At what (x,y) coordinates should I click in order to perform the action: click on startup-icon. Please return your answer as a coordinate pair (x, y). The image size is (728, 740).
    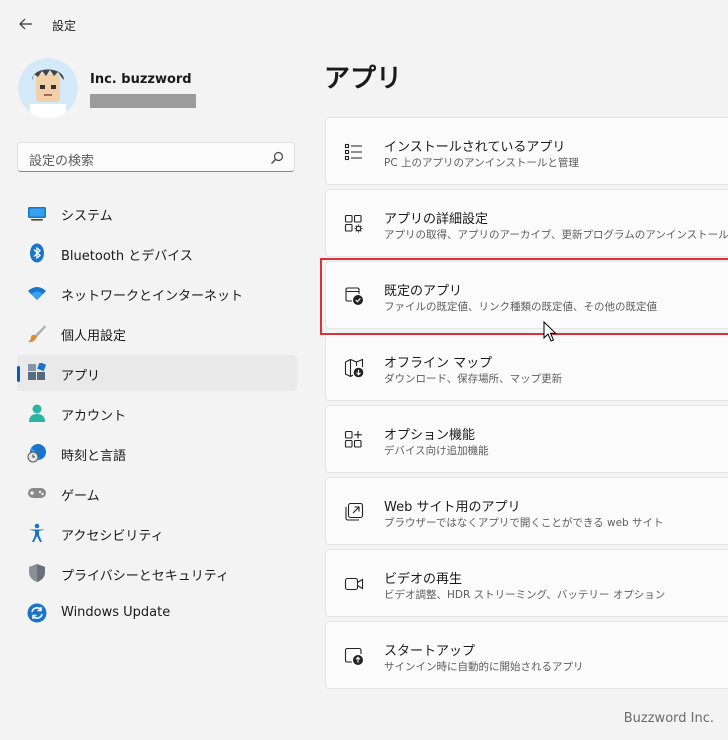
    Looking at the image, I should click on (353, 656).